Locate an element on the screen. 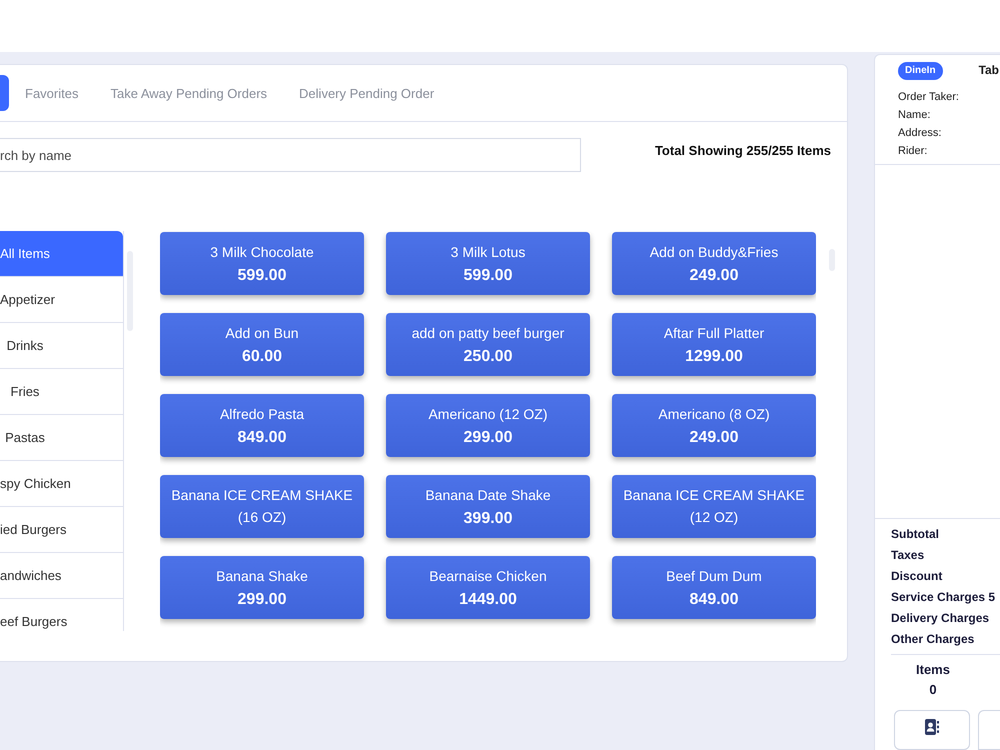 The width and height of the screenshot is (1000, 750). category-item: All Items is located at coordinates (61, 254).